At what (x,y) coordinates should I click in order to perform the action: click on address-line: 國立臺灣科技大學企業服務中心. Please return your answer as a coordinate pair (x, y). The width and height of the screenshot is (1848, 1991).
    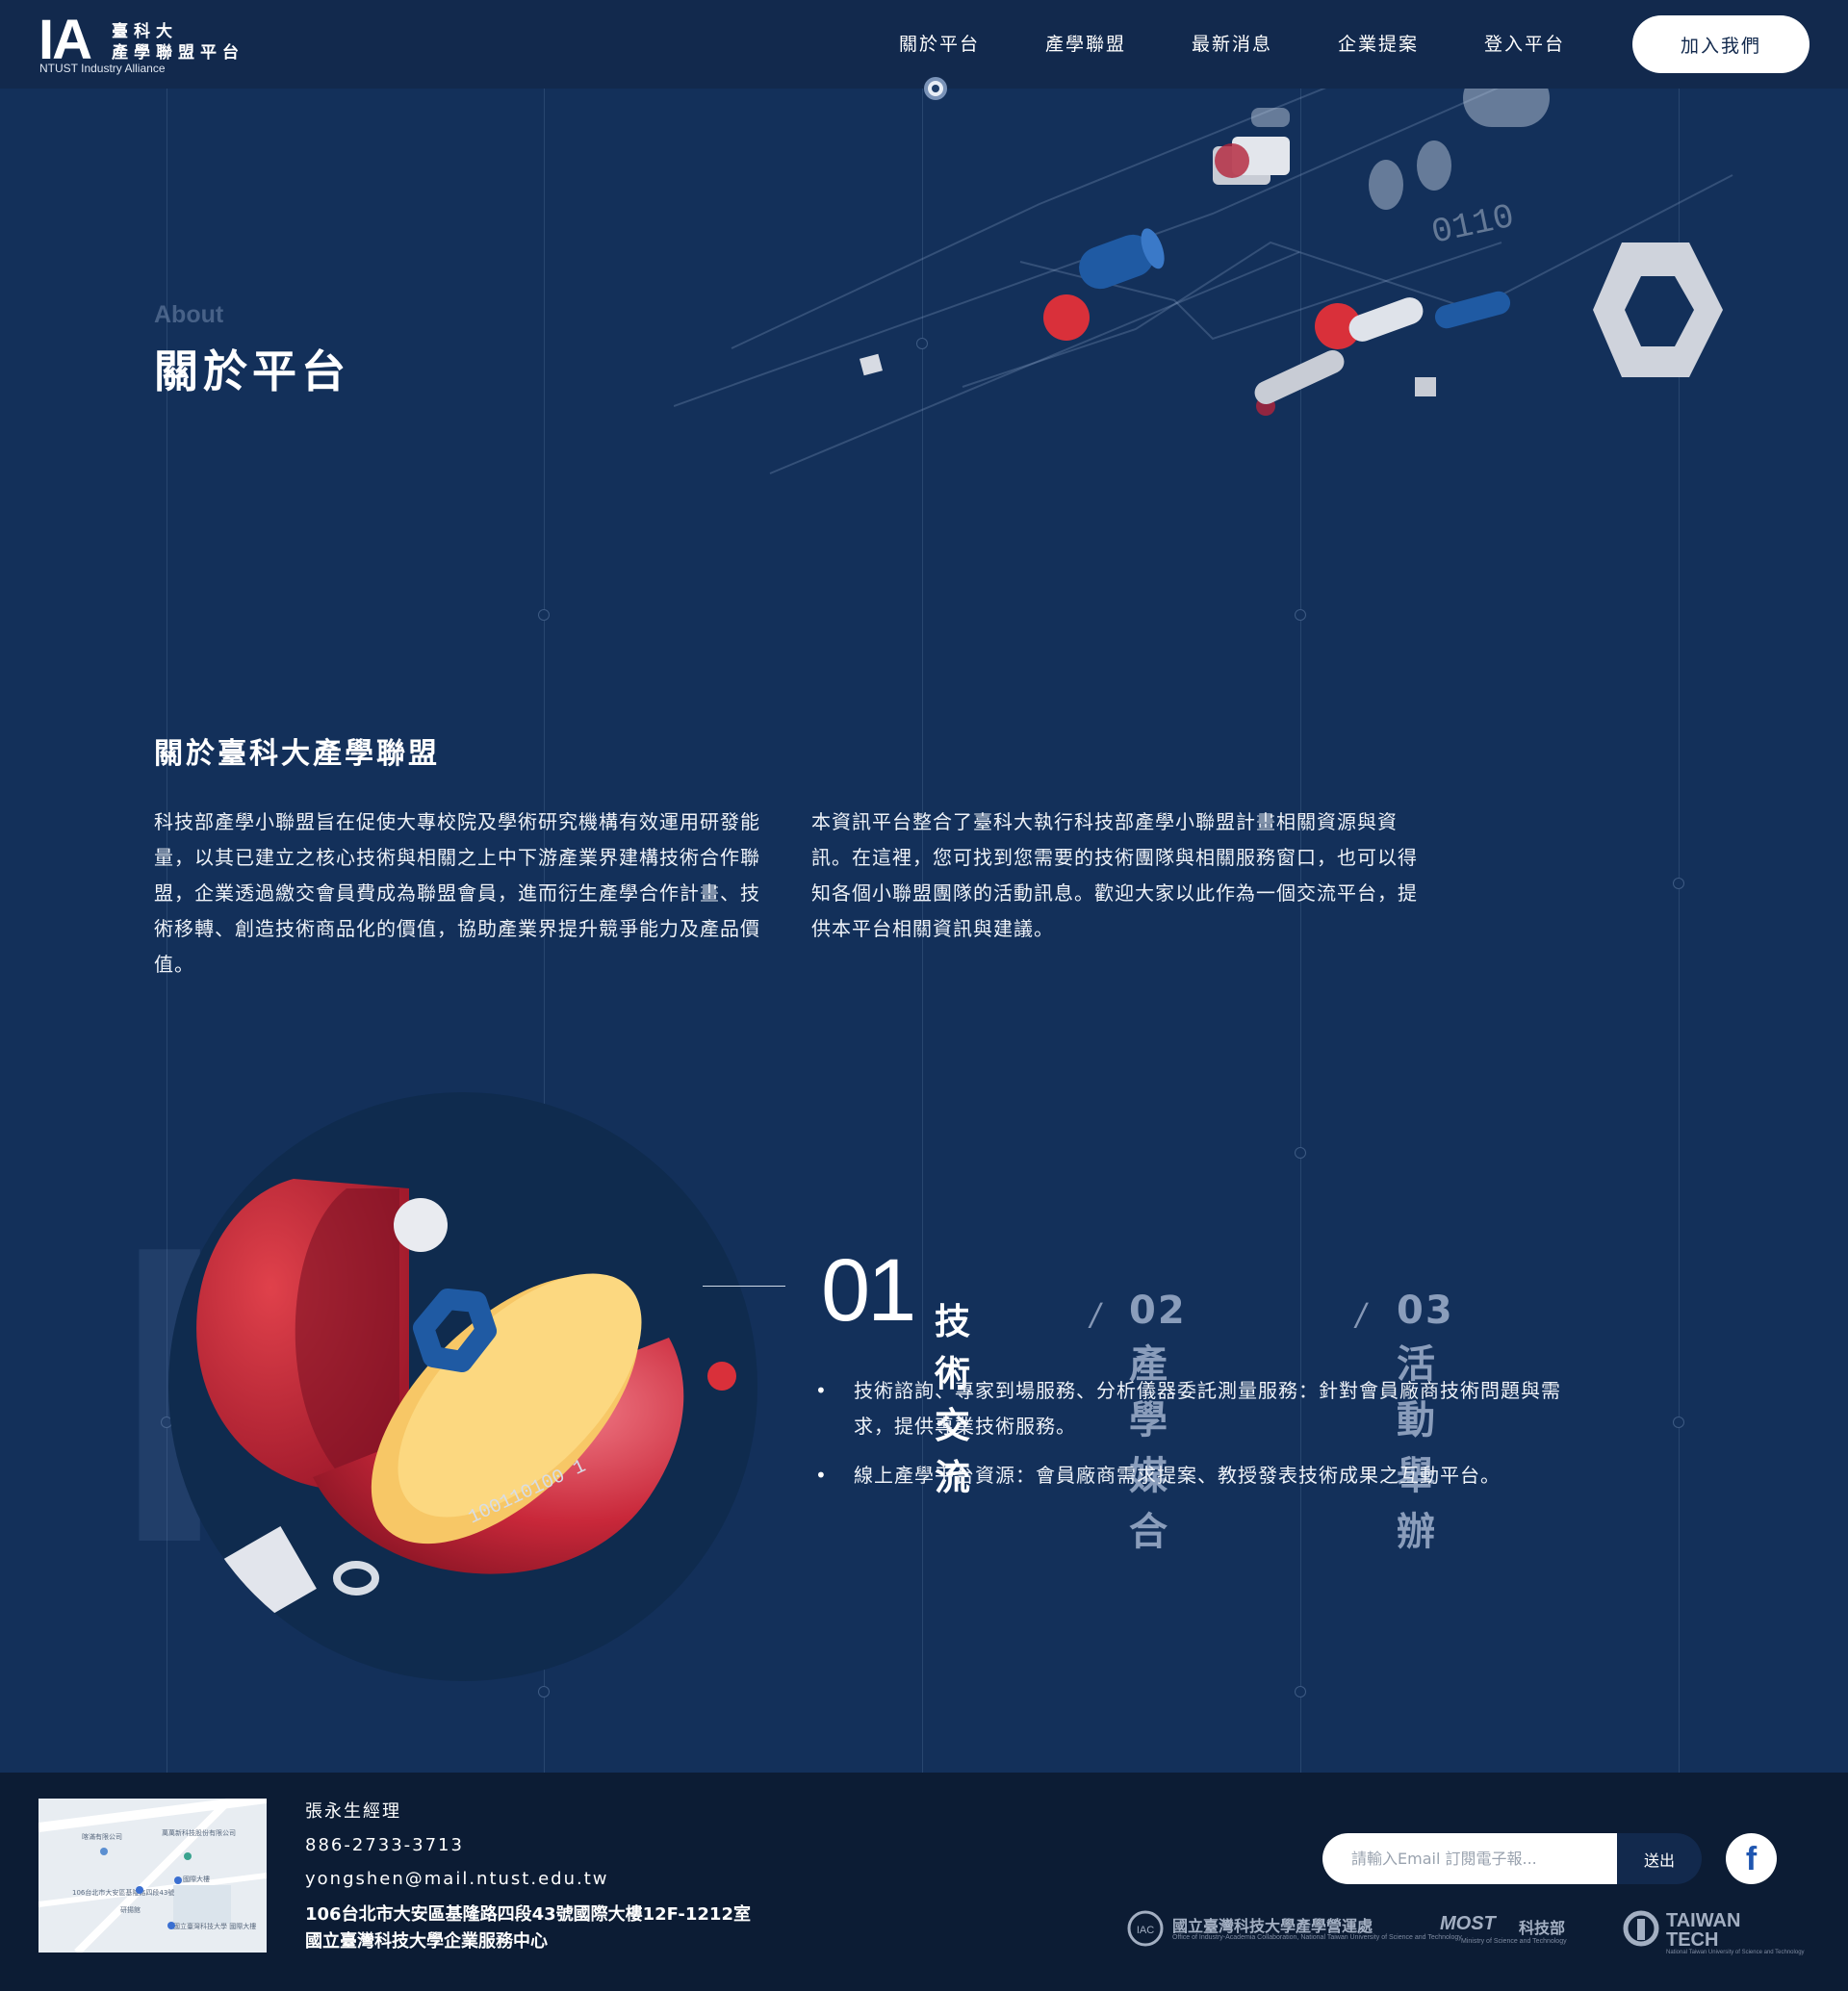
    Looking at the image, I should click on (426, 1942).